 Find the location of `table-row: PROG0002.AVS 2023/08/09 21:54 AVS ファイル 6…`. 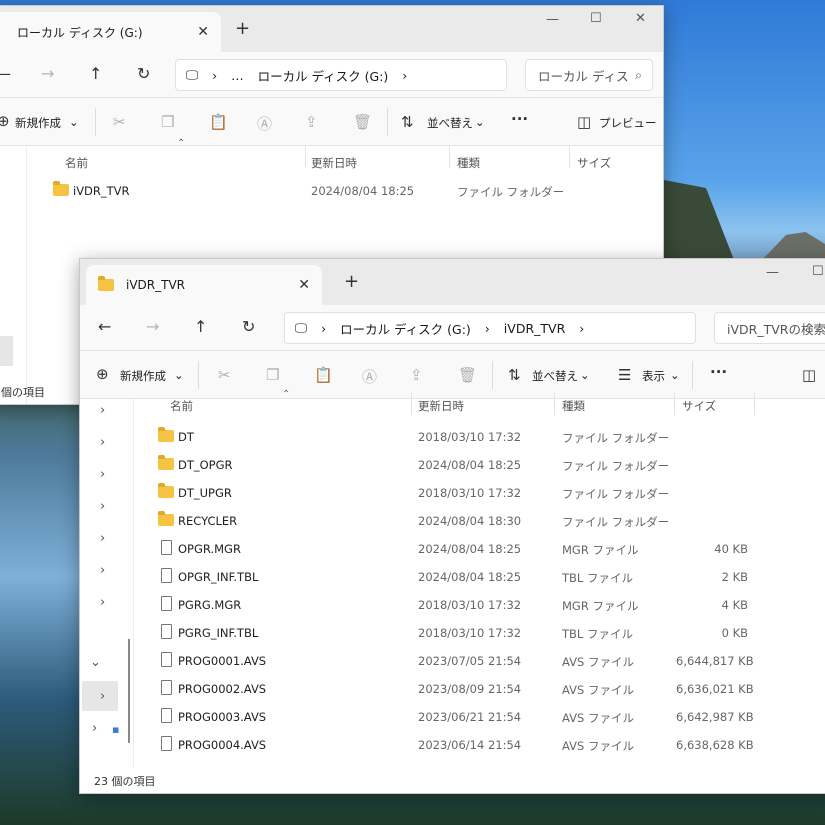

table-row: PROG0002.AVS 2023/08/09 21:54 AVS ファイル 6… is located at coordinates (452, 689).